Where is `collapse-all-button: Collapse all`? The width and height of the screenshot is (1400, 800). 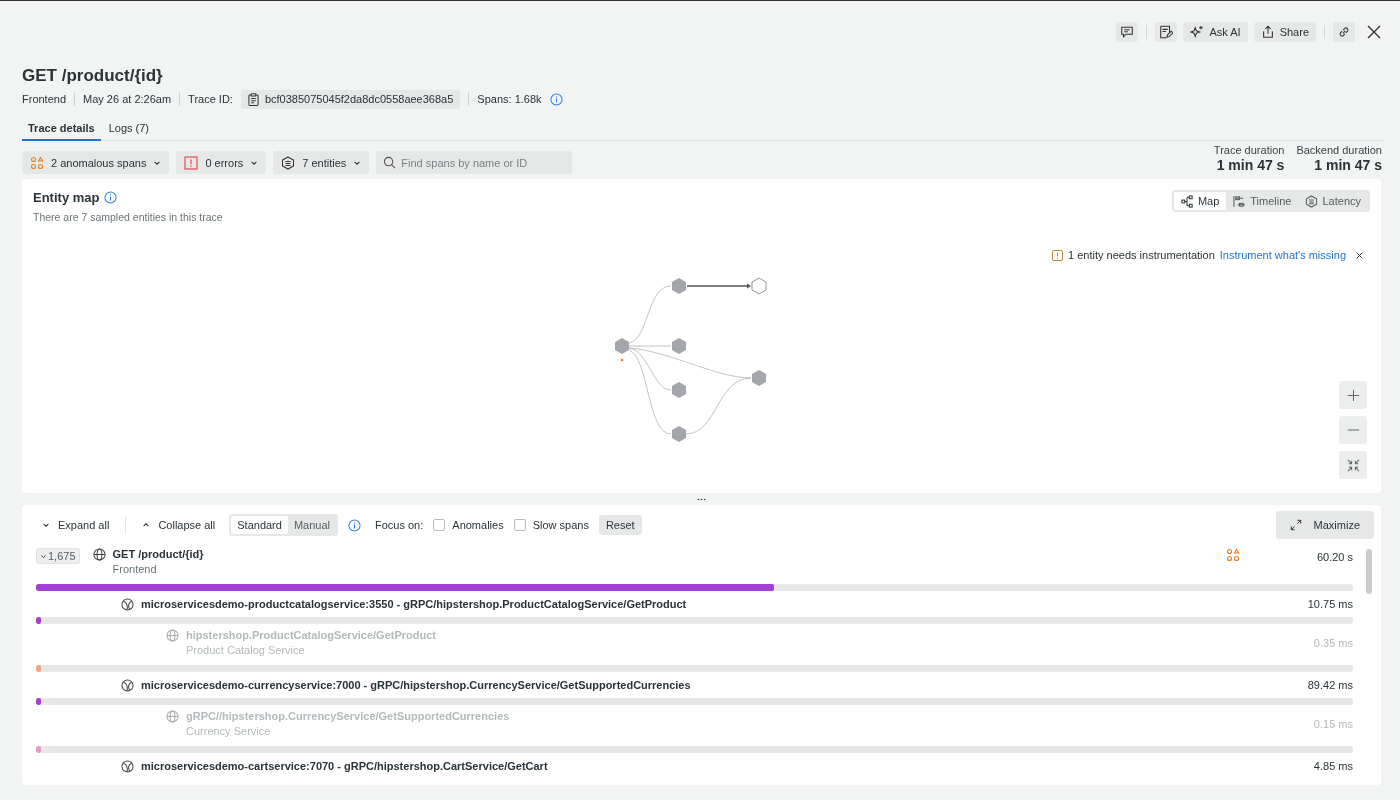 collapse-all-button: Collapse all is located at coordinates (179, 525).